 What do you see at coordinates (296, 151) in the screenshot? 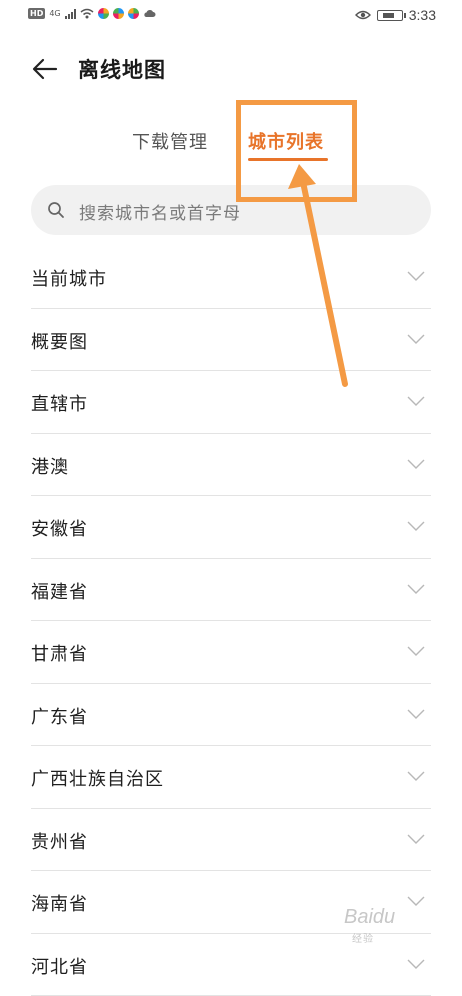
I see `annotation-highlight-box` at bounding box center [296, 151].